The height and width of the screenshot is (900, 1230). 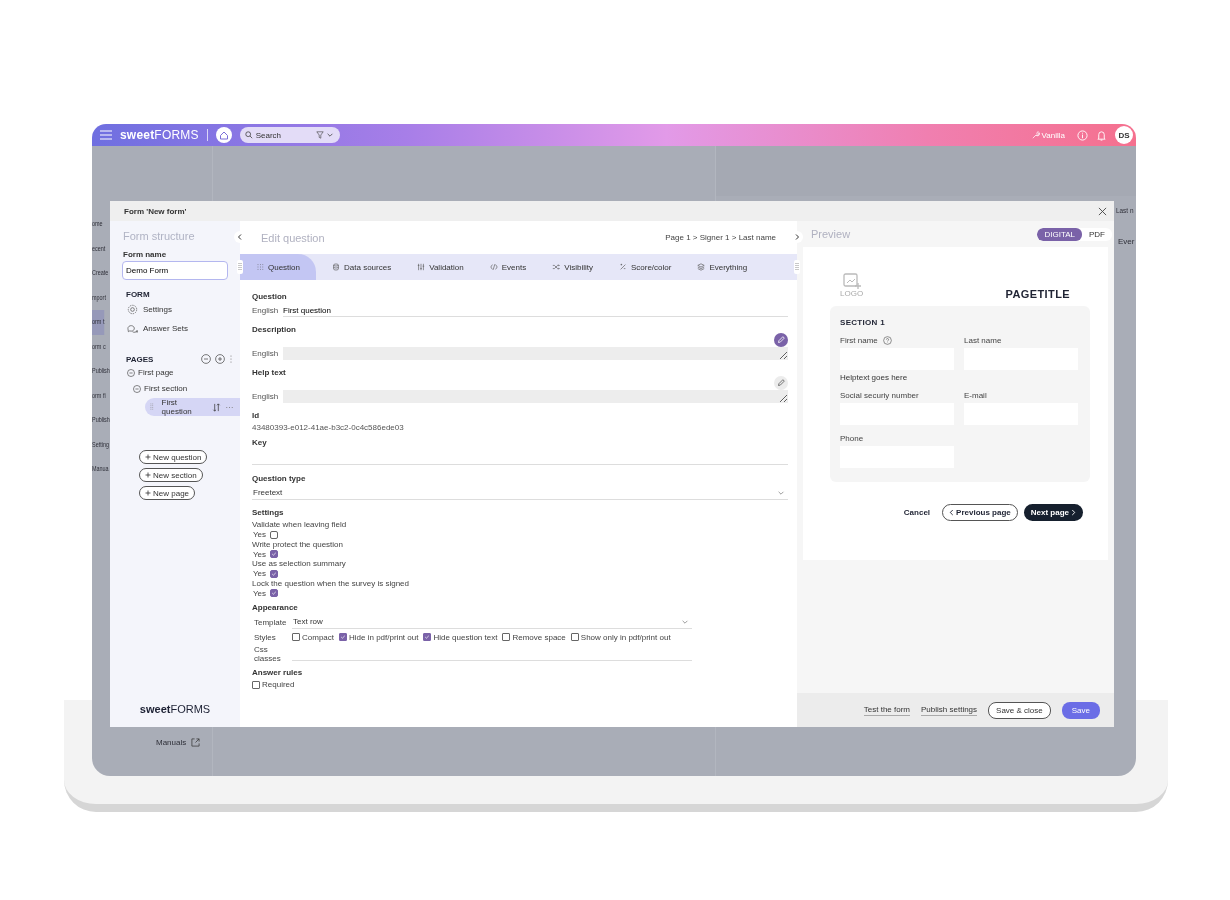 I want to click on nav-item: Setting, so click(x=100, y=444).